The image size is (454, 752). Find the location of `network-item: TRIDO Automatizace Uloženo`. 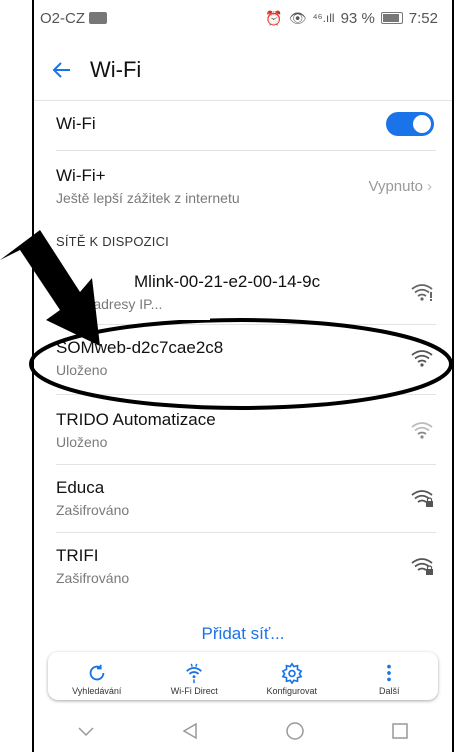

network-item: TRIDO Automatizace Uloženo is located at coordinates (246, 430).